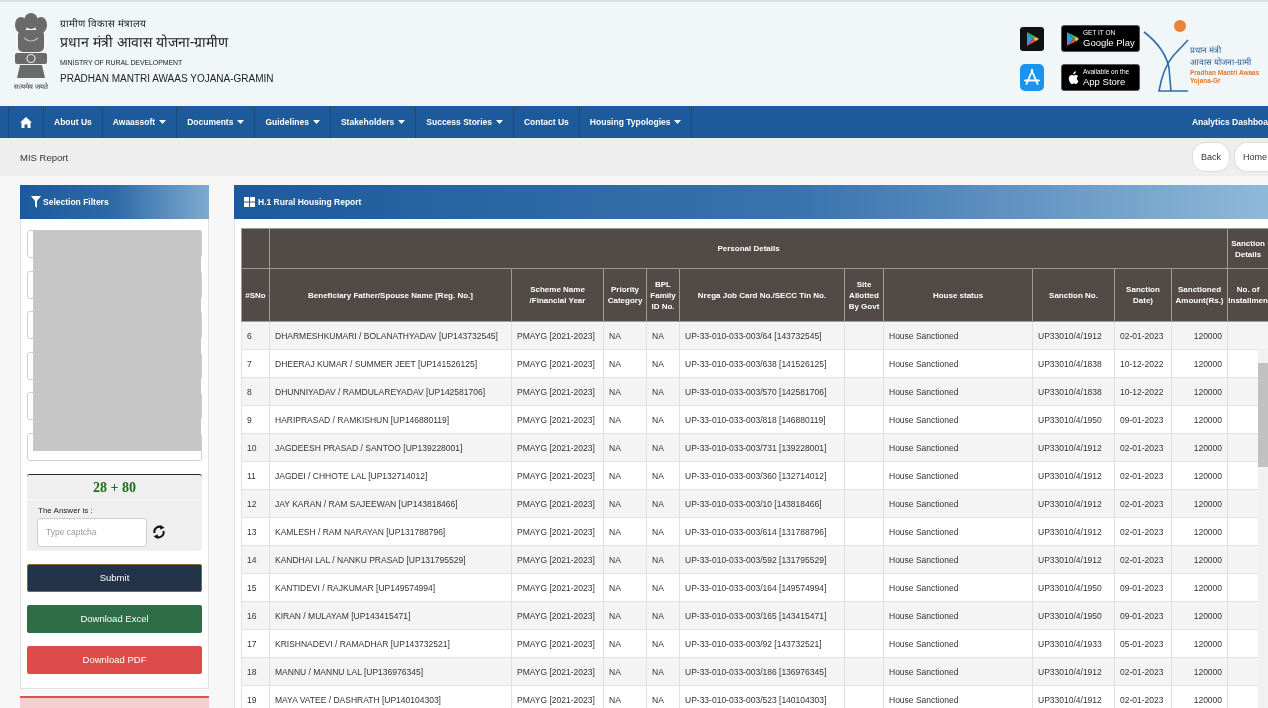 Image resolution: width=1268 pixels, height=708 pixels. Describe the element at coordinates (390, 475) in the screenshot. I see `table-cell: JAGDEI / CHHOTE LAL [UP132714012]` at that location.